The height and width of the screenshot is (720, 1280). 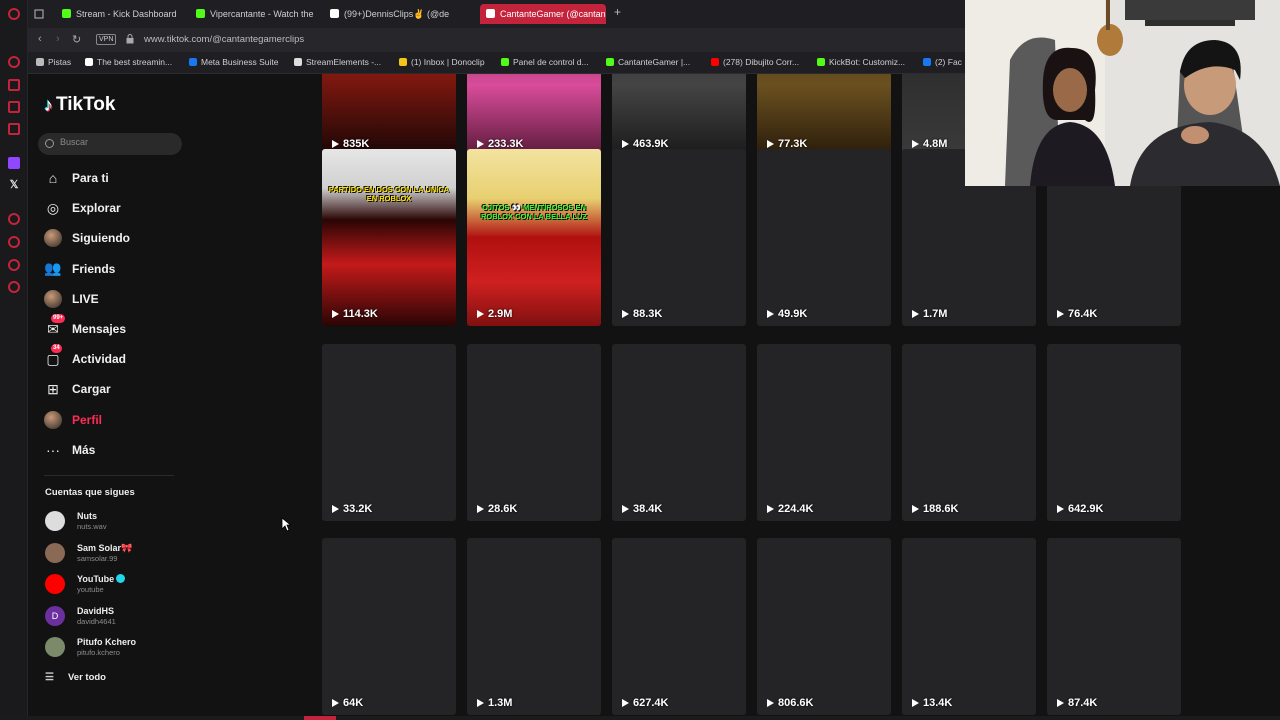 What do you see at coordinates (224, 39) in the screenshot?
I see `url-field: www.tiktok.com/@cantantegamerclips` at bounding box center [224, 39].